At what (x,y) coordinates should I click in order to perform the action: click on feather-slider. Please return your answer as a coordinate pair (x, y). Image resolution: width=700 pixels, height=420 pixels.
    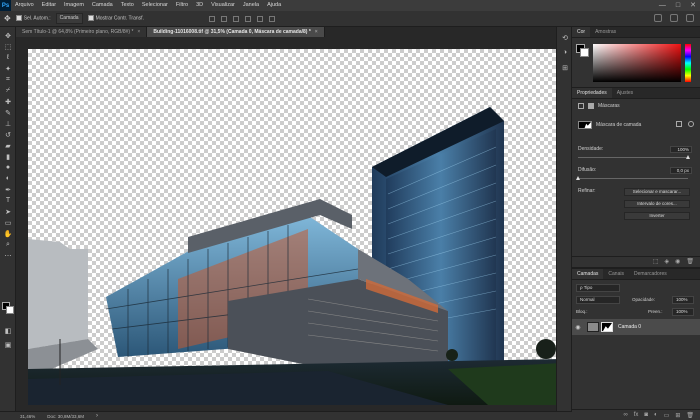
    Looking at the image, I should click on (632, 178).